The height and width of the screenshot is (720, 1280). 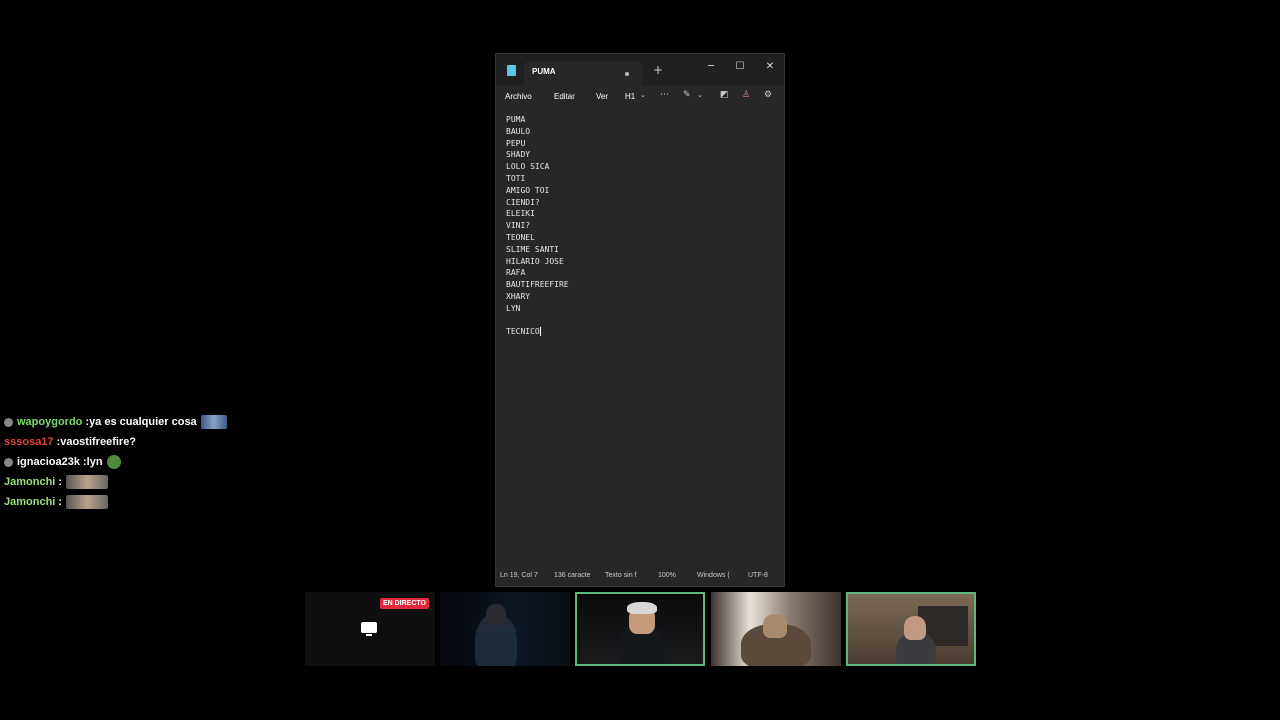 What do you see at coordinates (641, 250) in the screenshot?
I see `text-line: SLIME SANTI` at bounding box center [641, 250].